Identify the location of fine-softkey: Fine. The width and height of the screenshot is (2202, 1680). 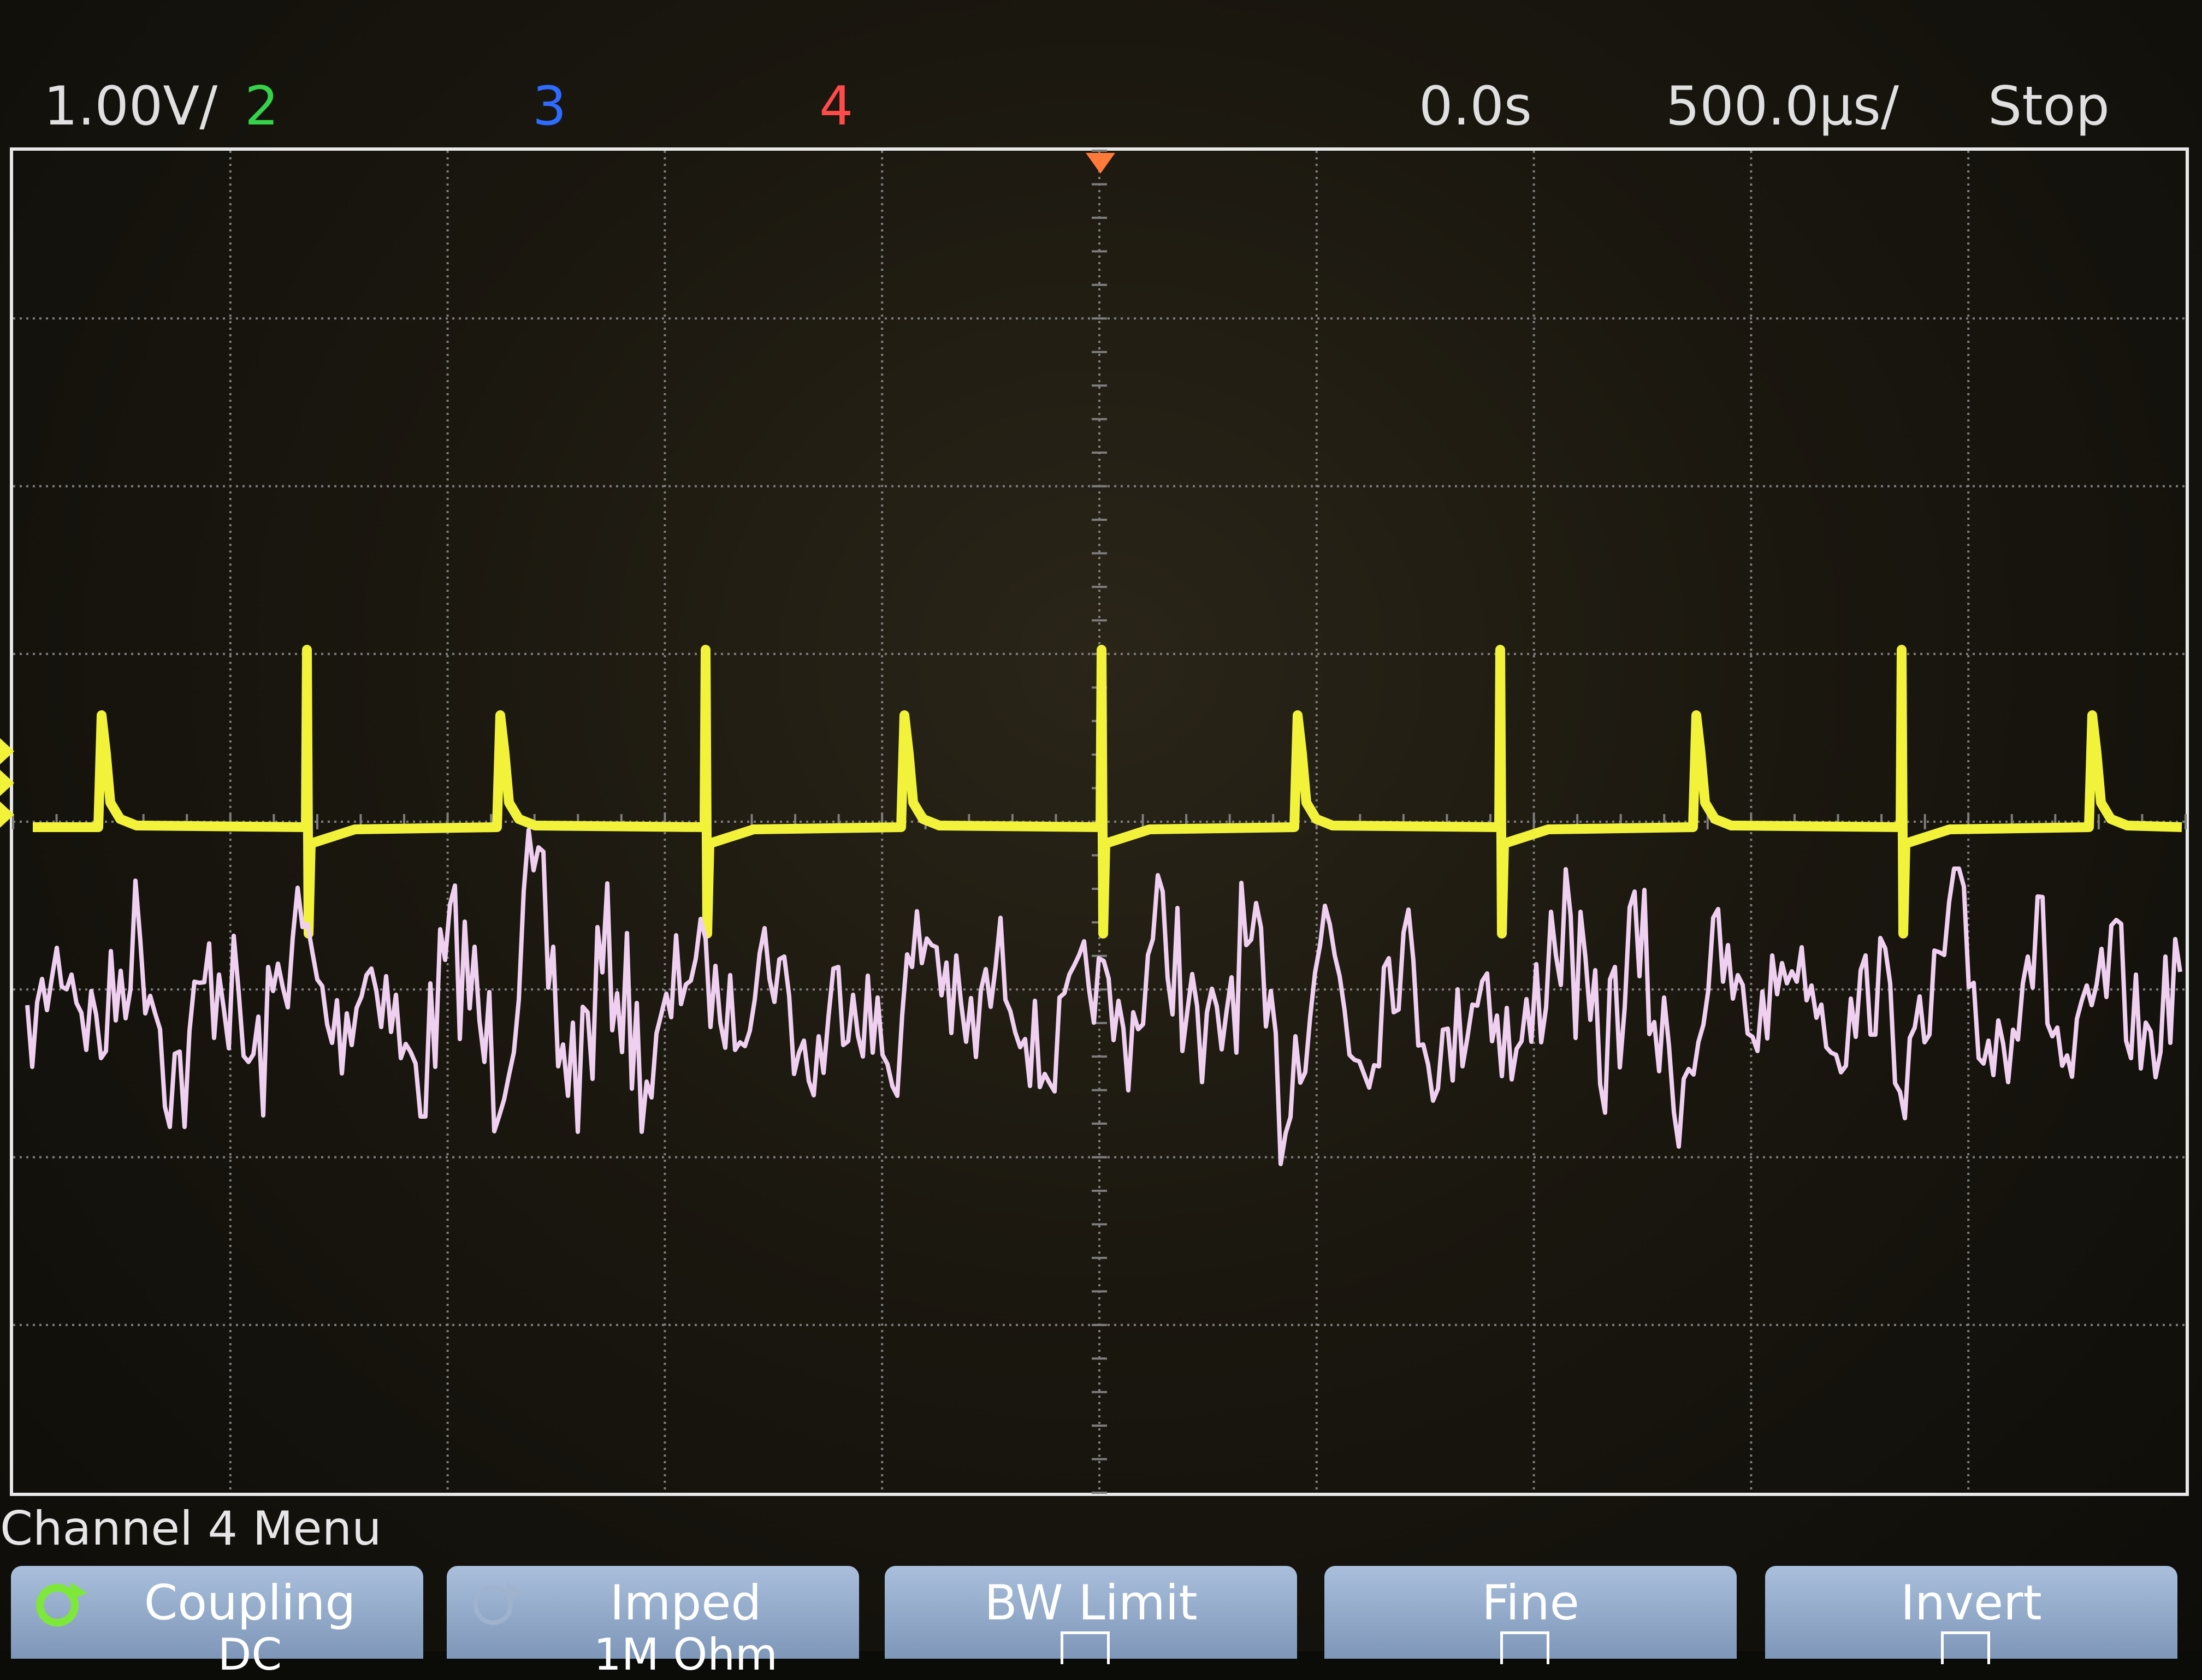
(1530, 1615).